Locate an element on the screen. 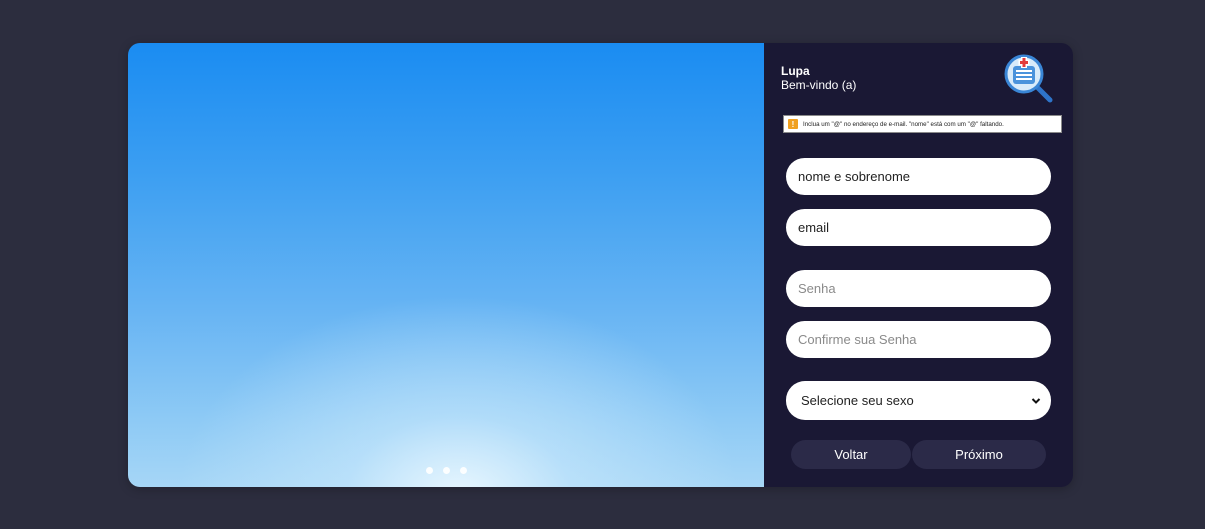 The height and width of the screenshot is (529, 1205). confirm-password-input is located at coordinates (918, 339).